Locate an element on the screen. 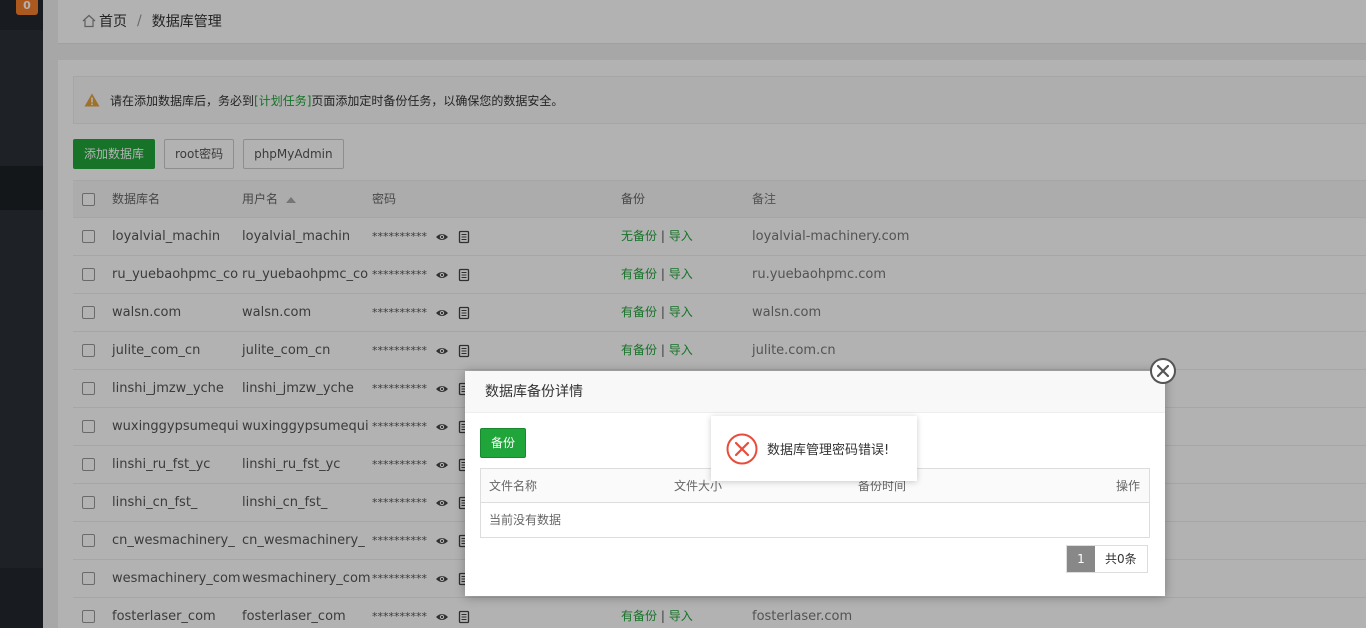 The height and width of the screenshot is (628, 1366). pagination: 1 共0条 is located at coordinates (1107, 559).